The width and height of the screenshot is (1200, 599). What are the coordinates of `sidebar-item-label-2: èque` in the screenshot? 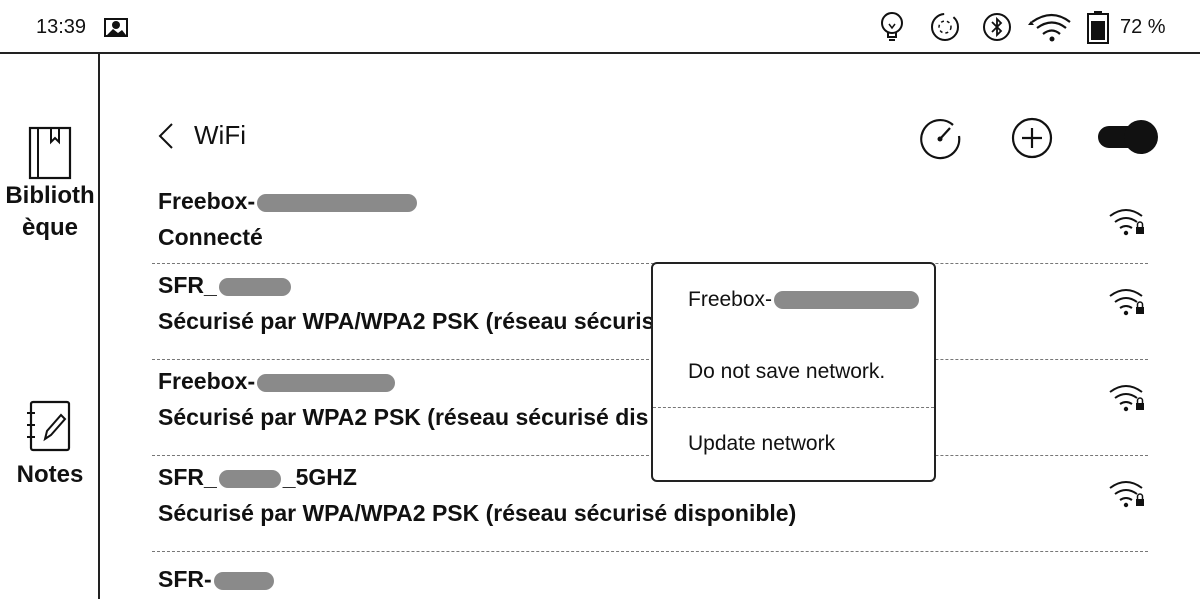 It's located at (49, 227).